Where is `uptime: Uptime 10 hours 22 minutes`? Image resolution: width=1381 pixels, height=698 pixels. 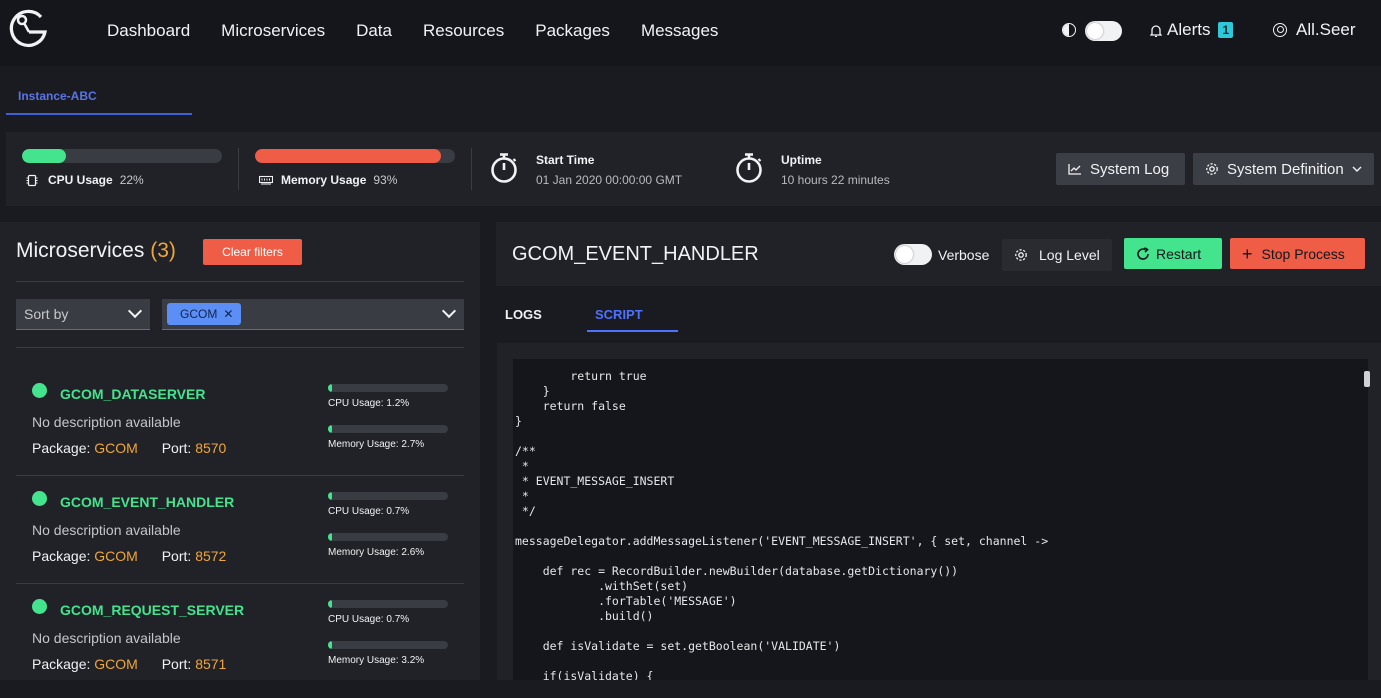 uptime: Uptime 10 hours 22 minutes is located at coordinates (835, 170).